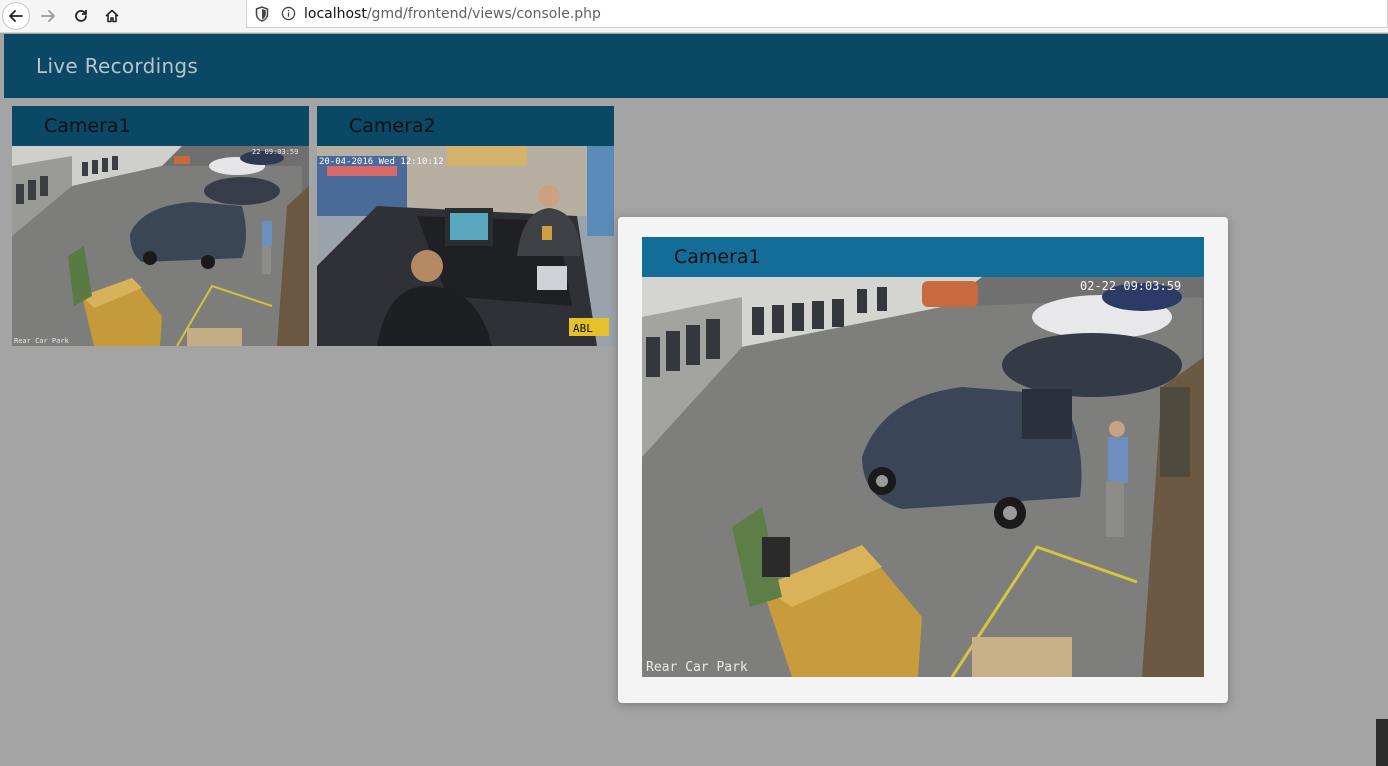 The width and height of the screenshot is (1388, 766). What do you see at coordinates (583, 328) in the screenshot?
I see `feed-badge: ABL` at bounding box center [583, 328].